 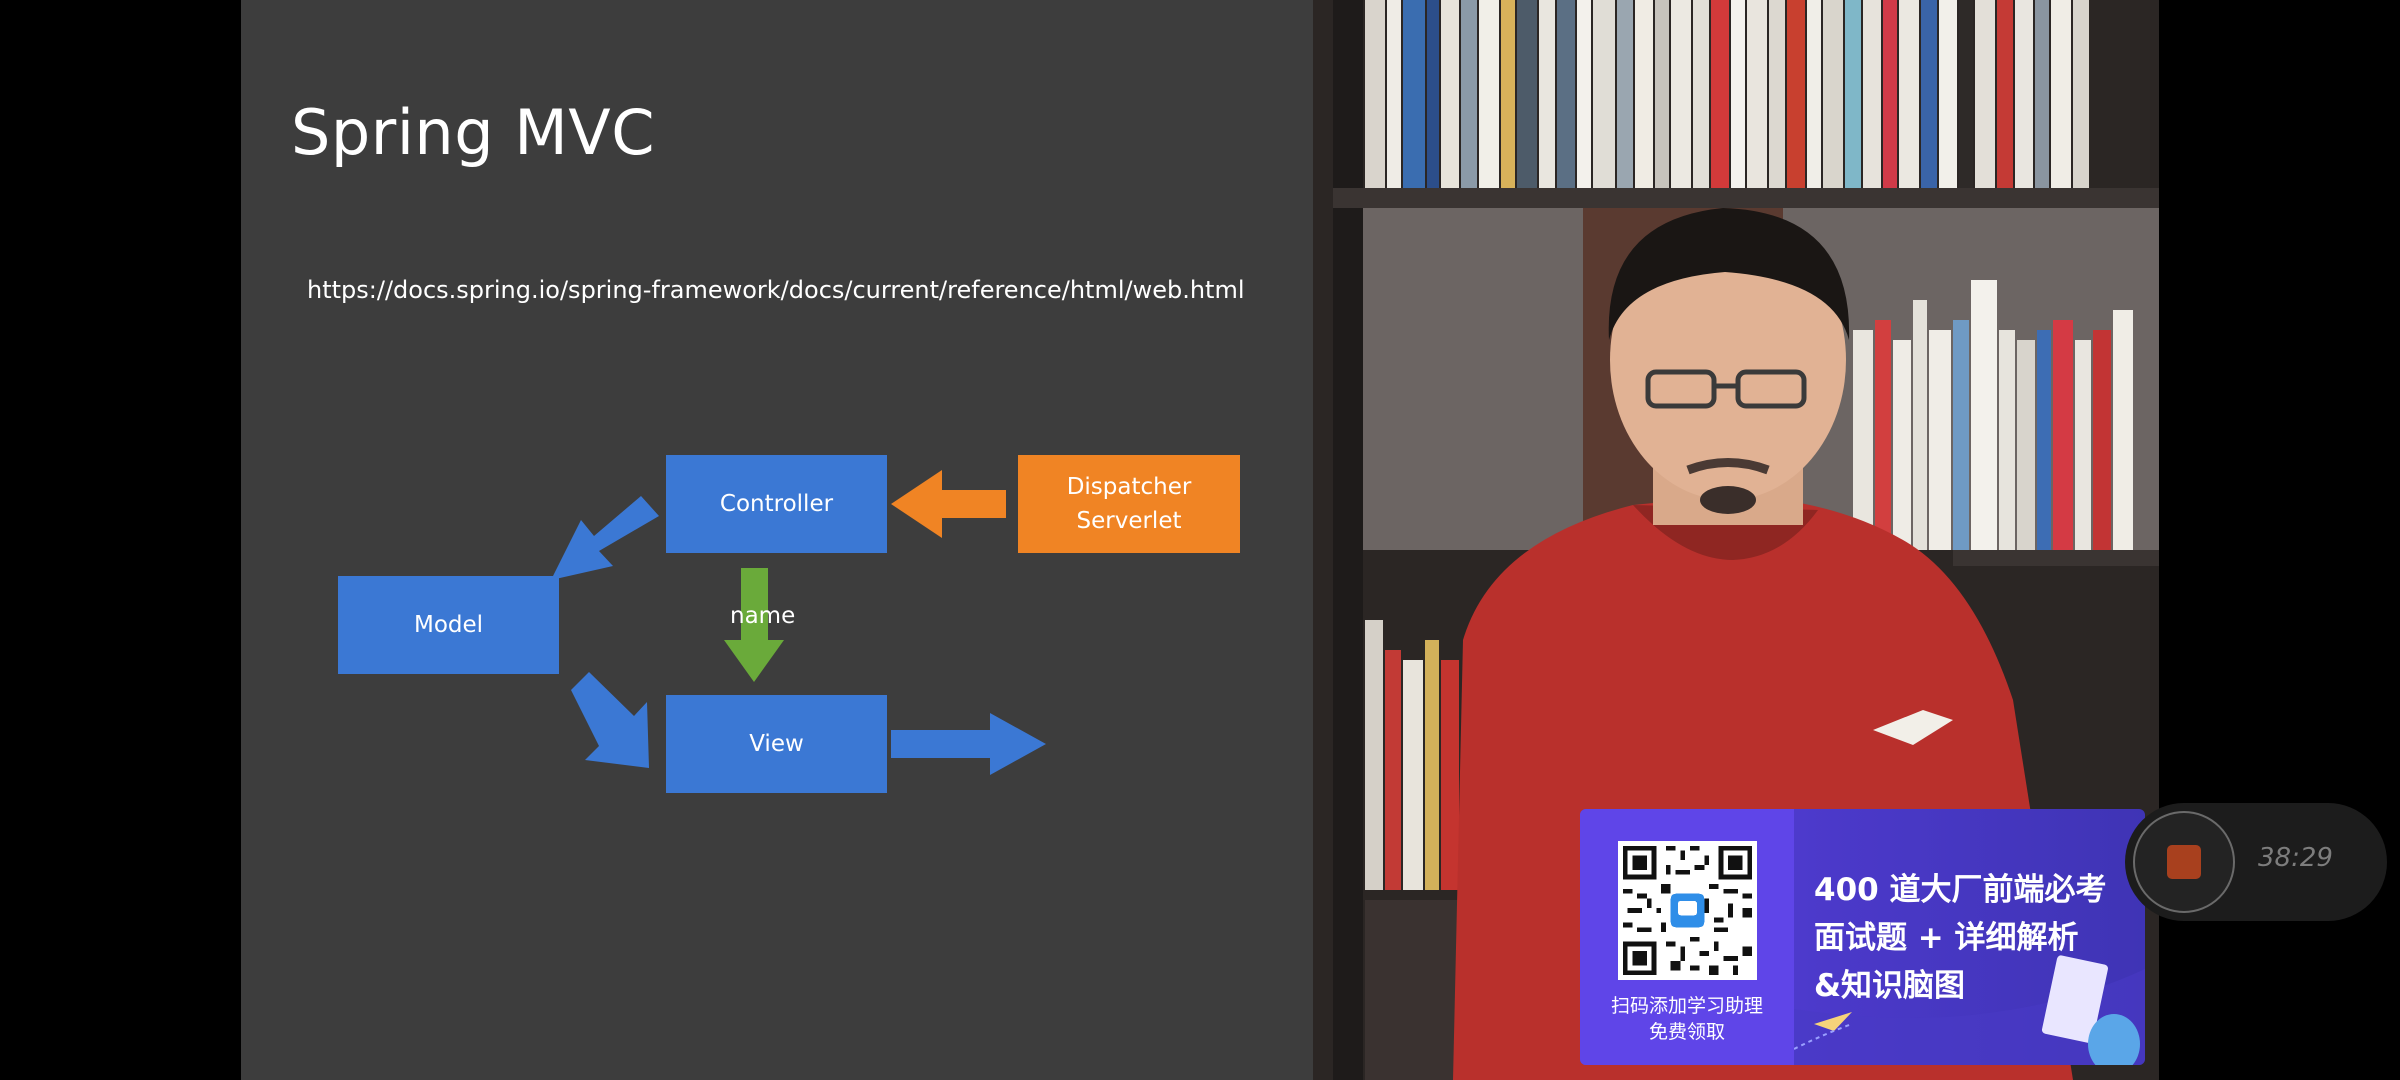 I want to click on promo-headline-line3: &知识脑图, so click(x=1890, y=986).